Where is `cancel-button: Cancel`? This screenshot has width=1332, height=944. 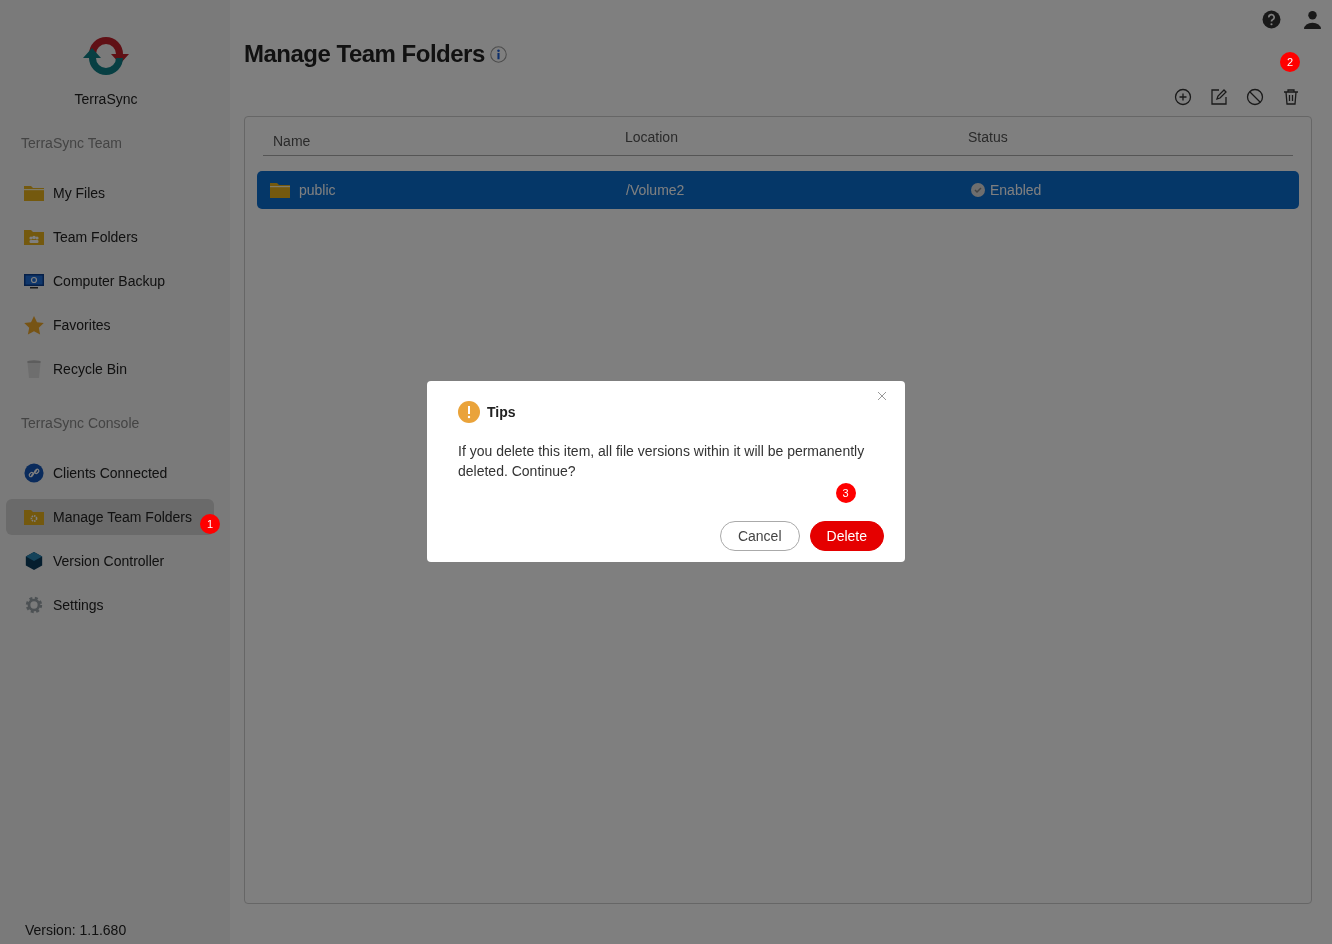 cancel-button: Cancel is located at coordinates (759, 536).